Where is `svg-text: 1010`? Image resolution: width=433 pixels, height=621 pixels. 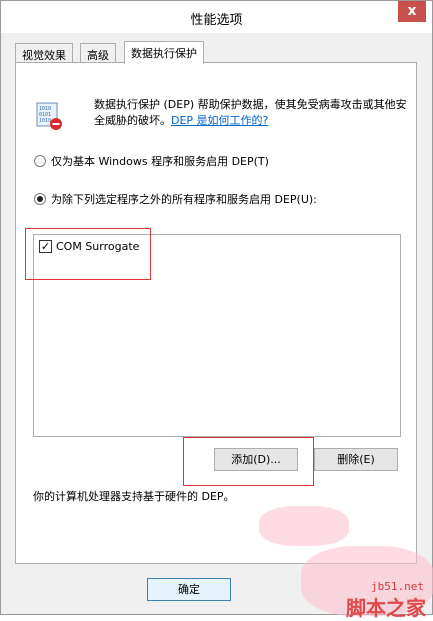 svg-text: 1010 is located at coordinates (45, 121).